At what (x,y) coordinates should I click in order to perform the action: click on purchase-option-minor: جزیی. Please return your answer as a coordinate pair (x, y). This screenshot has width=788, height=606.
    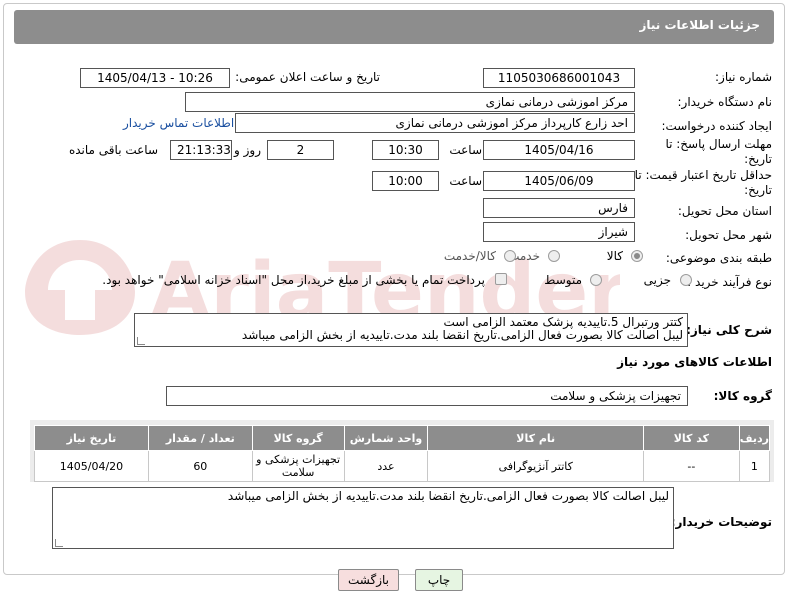
    Looking at the image, I should click on (657, 280).